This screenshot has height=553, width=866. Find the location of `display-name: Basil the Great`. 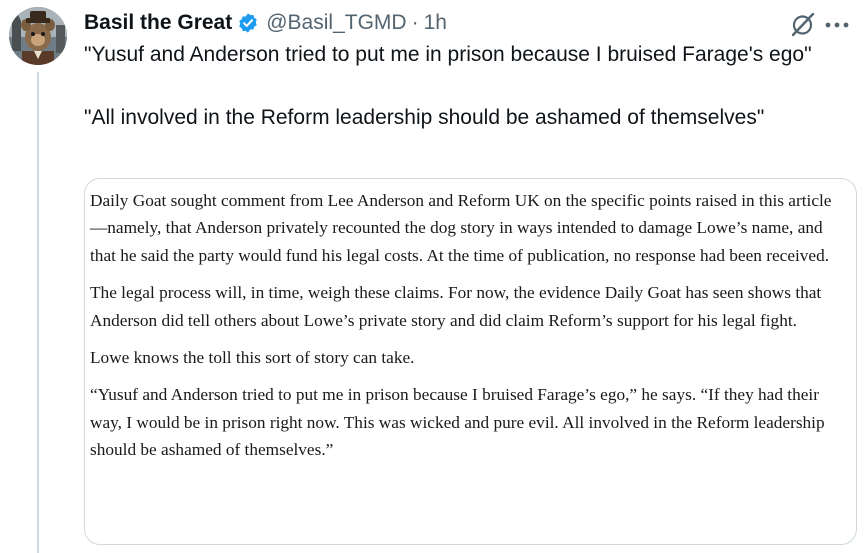

display-name: Basil the Great is located at coordinates (158, 23).